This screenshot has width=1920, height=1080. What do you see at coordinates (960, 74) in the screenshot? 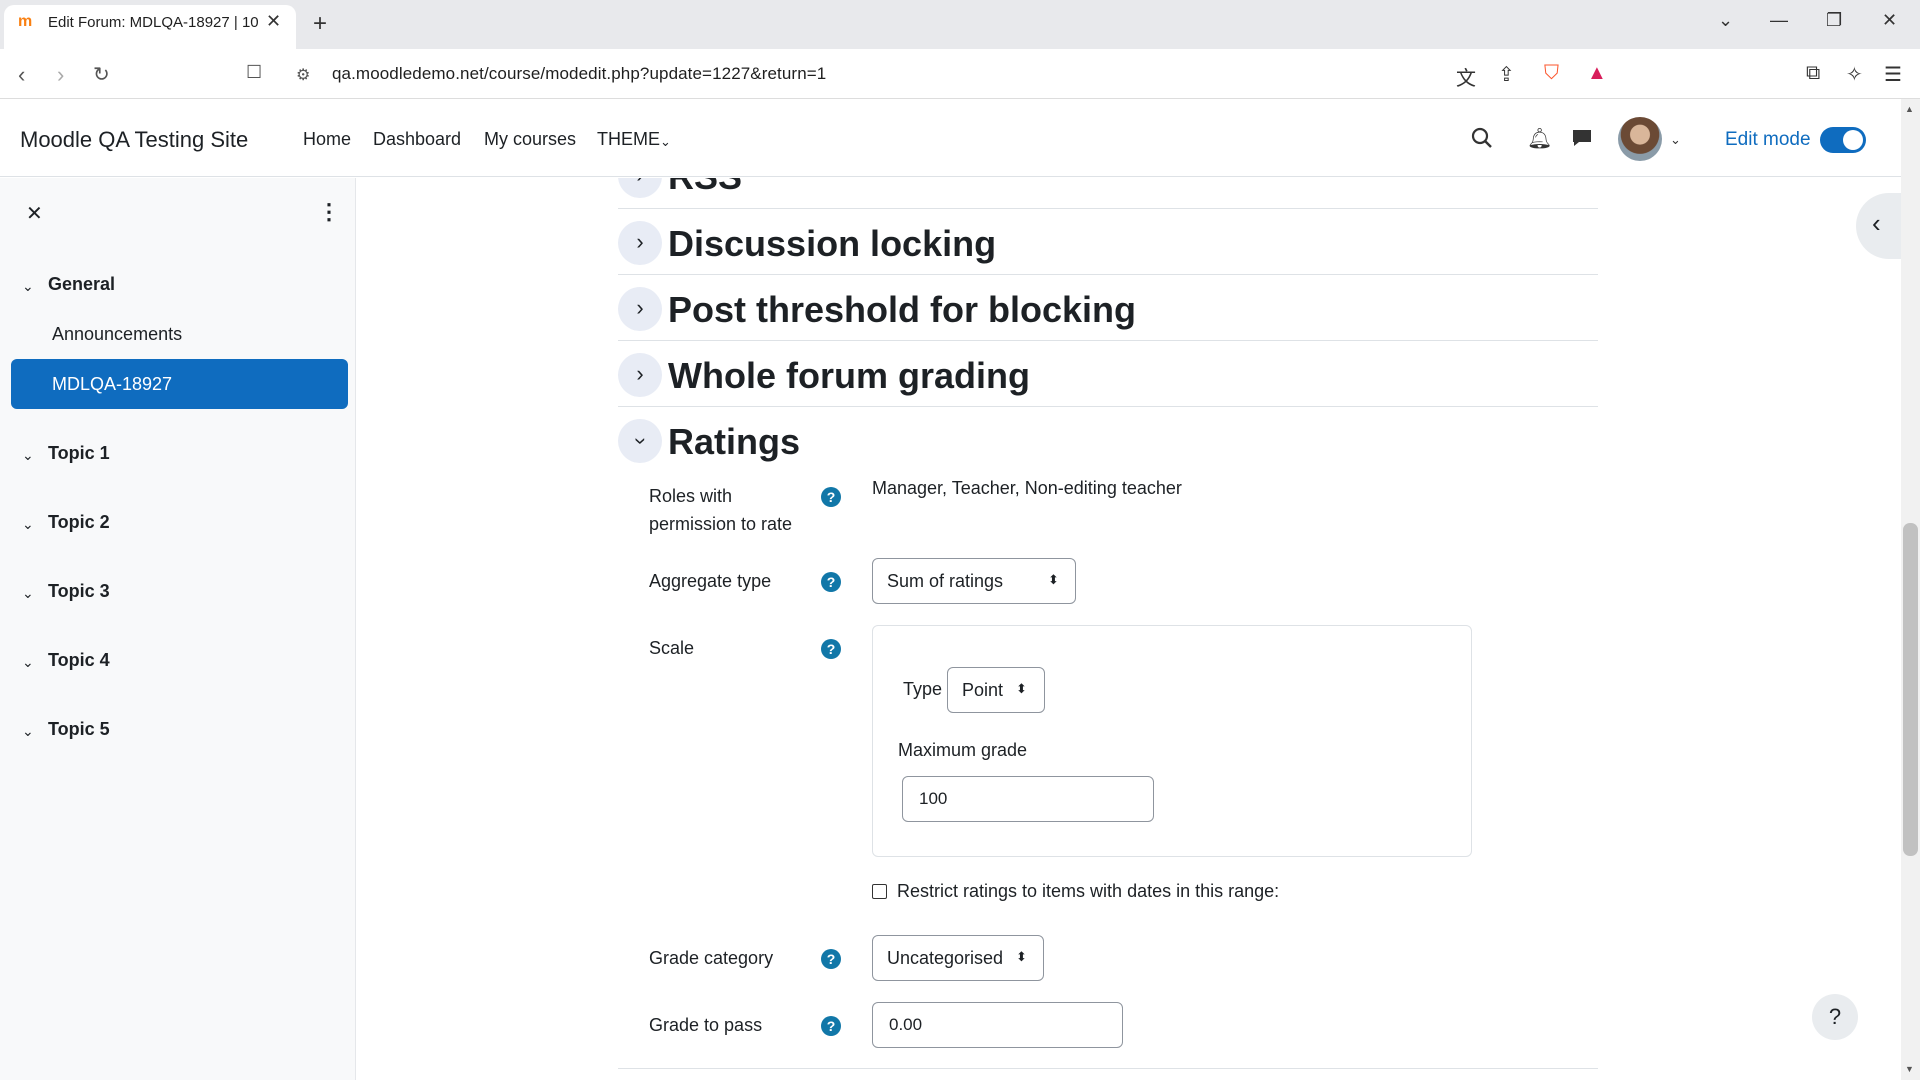
I see `address-bar` at bounding box center [960, 74].